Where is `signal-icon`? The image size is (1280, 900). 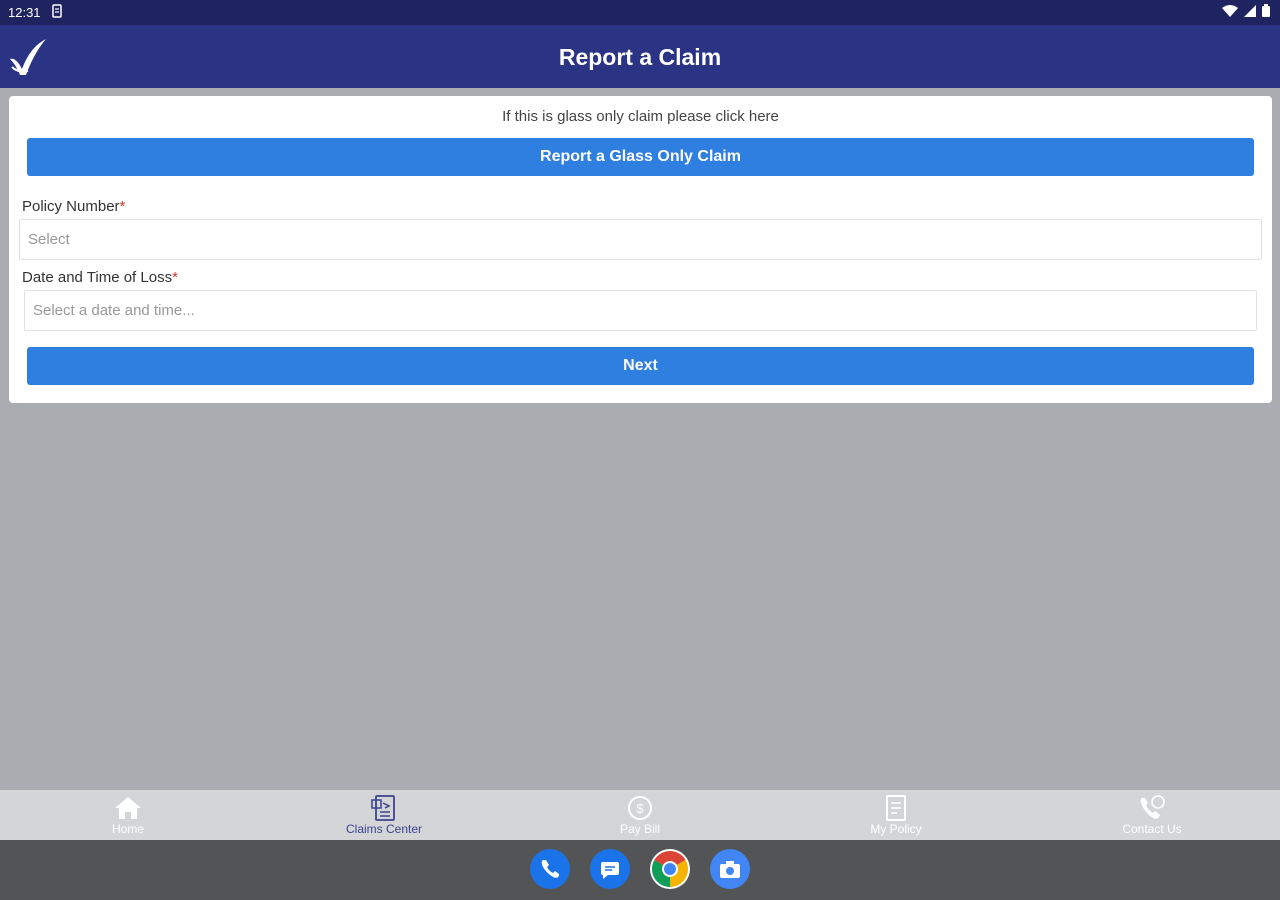 signal-icon is located at coordinates (1250, 12).